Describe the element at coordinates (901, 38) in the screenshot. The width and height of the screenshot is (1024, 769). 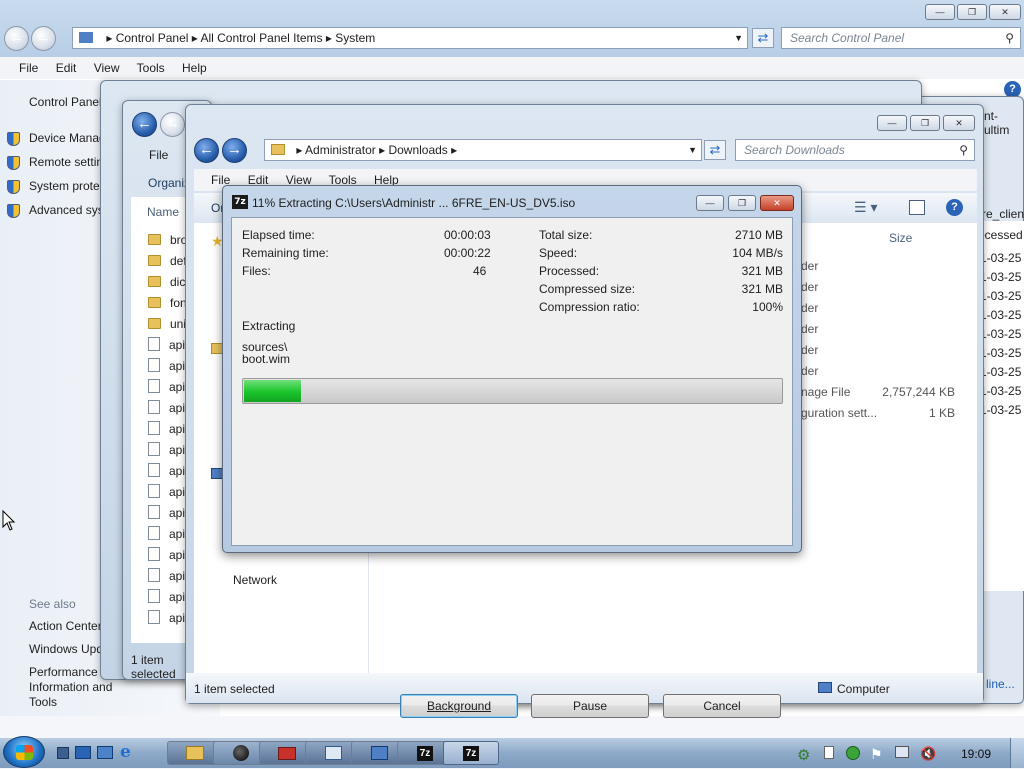
I see `cp-search-input: Search Control Panel ⚲` at that location.